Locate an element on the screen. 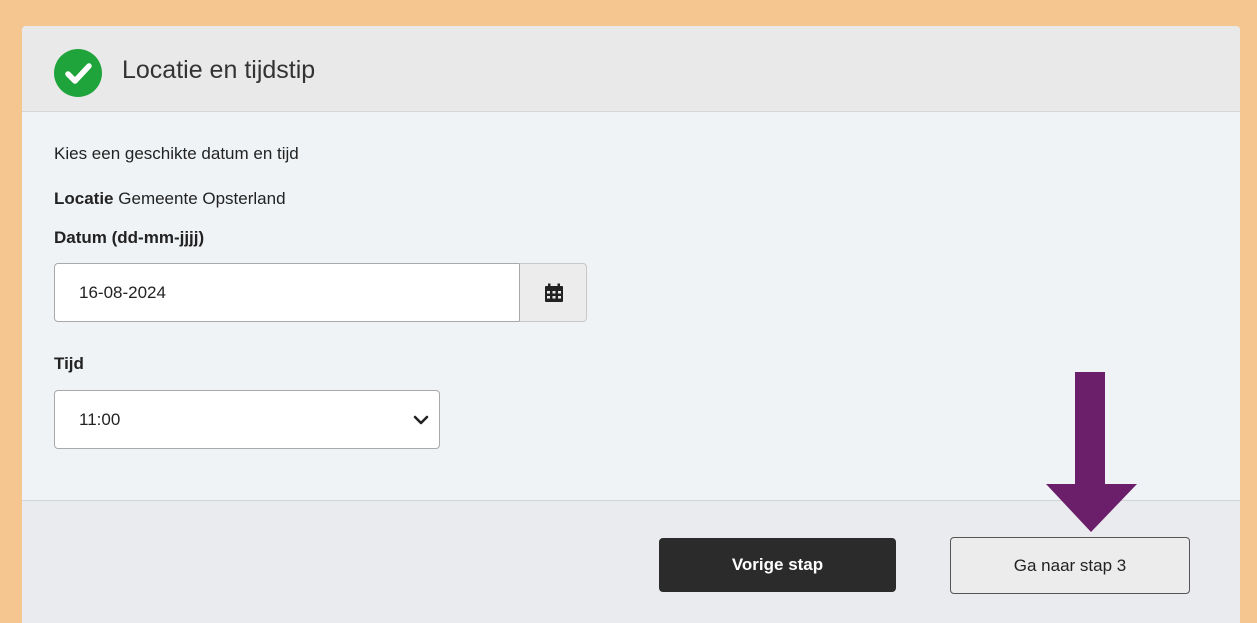  date-input-group: 16-08-2024 is located at coordinates (320, 292).